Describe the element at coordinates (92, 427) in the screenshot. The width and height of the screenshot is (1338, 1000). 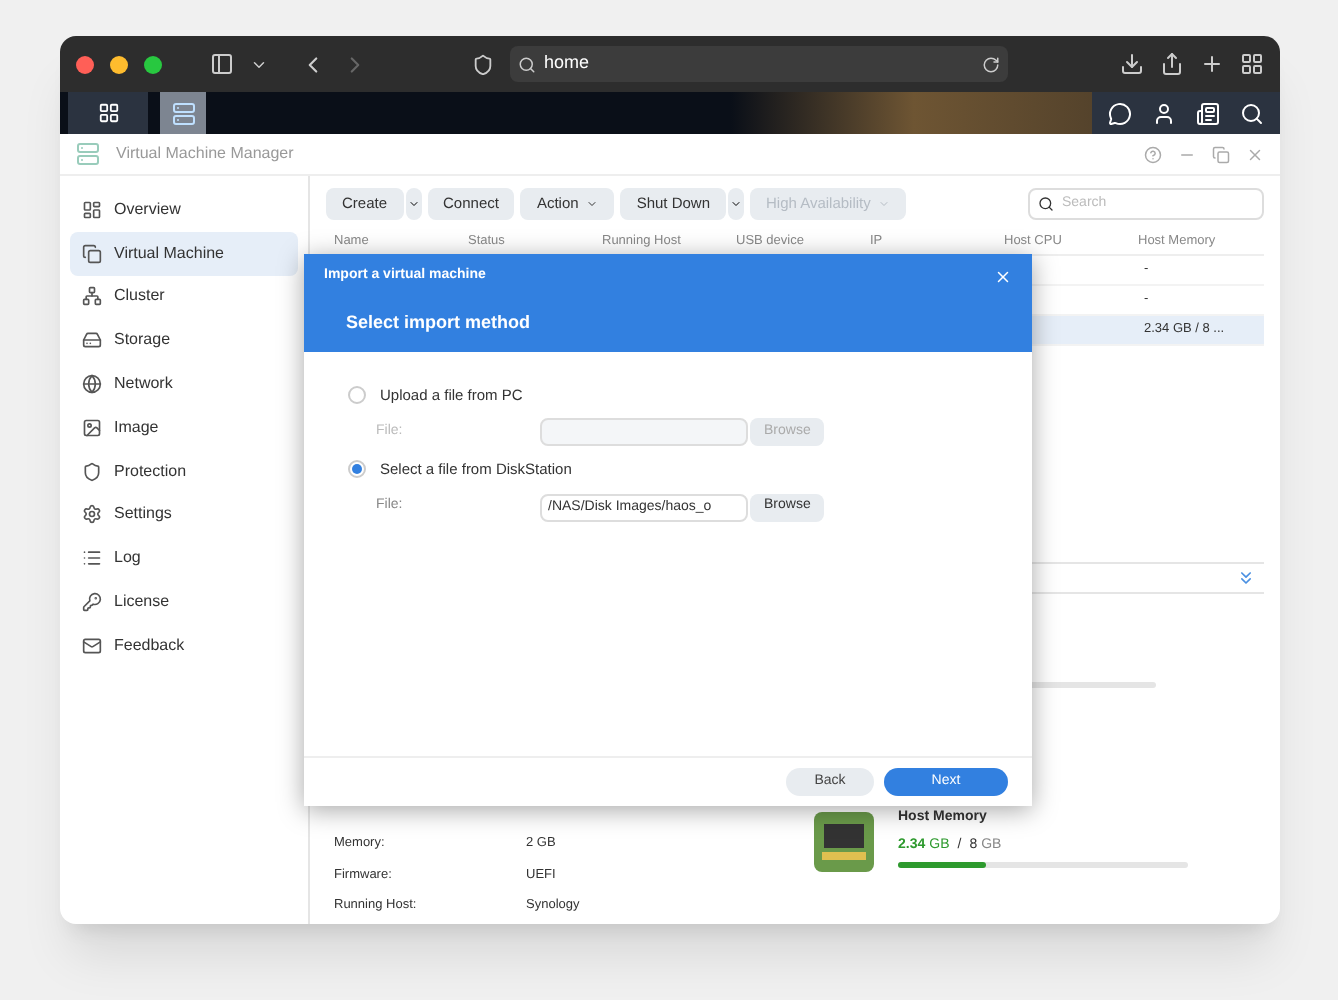
I see `picture-icon` at that location.